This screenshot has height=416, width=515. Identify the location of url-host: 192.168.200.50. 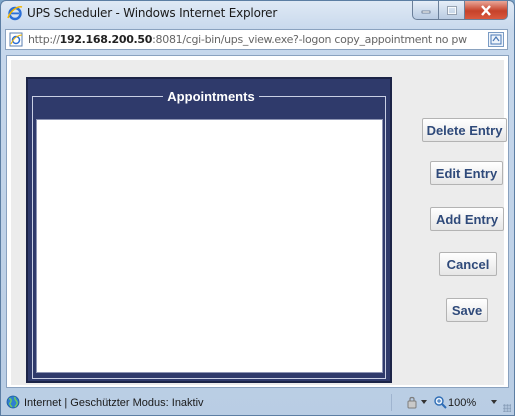
(106, 39).